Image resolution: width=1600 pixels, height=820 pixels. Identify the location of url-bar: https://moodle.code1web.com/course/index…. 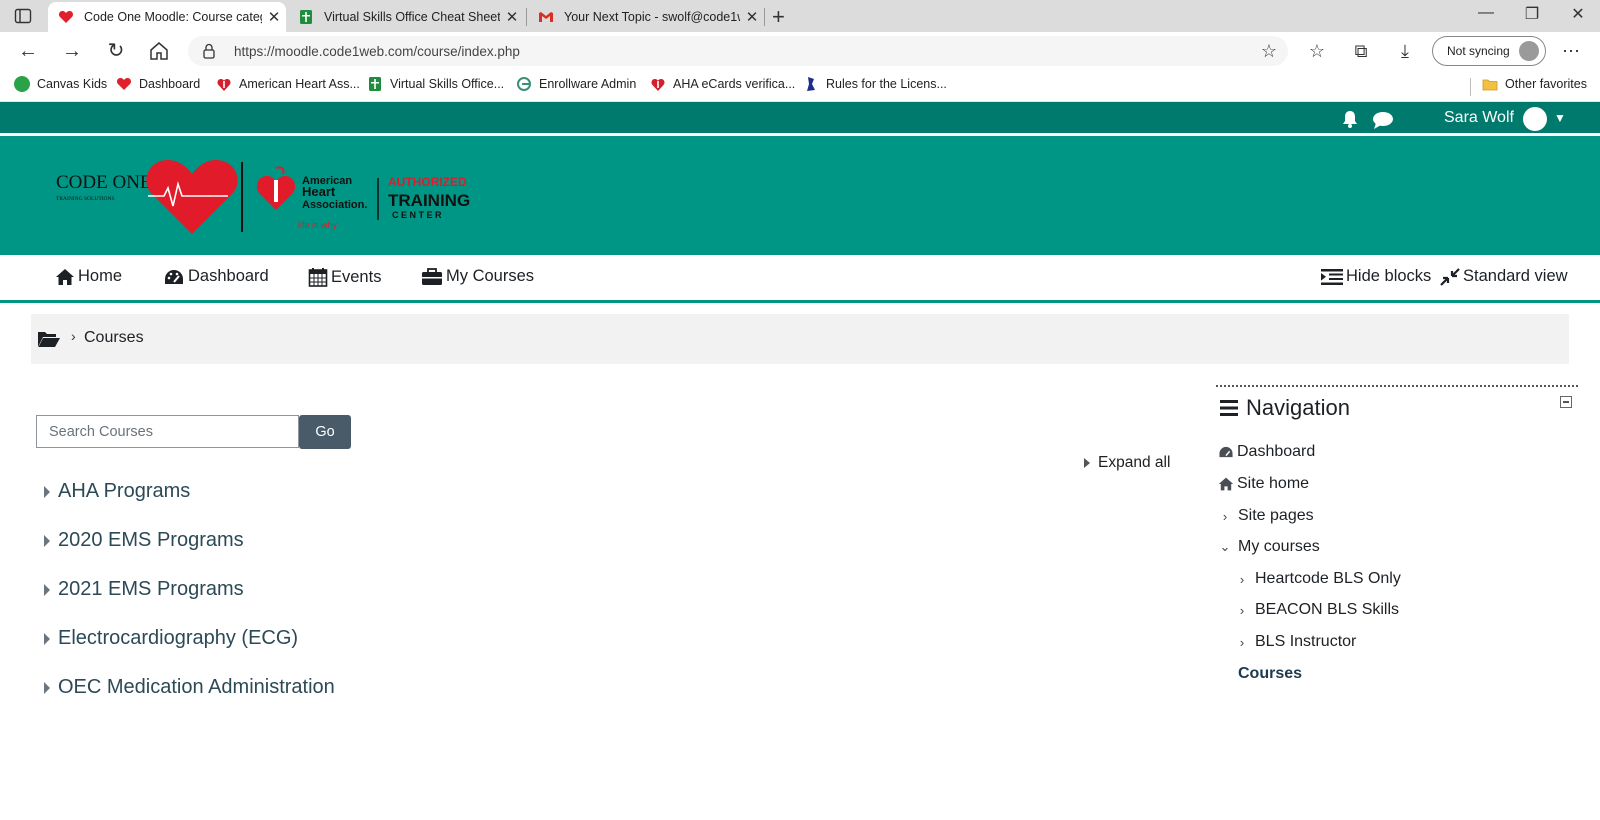
(738, 51).